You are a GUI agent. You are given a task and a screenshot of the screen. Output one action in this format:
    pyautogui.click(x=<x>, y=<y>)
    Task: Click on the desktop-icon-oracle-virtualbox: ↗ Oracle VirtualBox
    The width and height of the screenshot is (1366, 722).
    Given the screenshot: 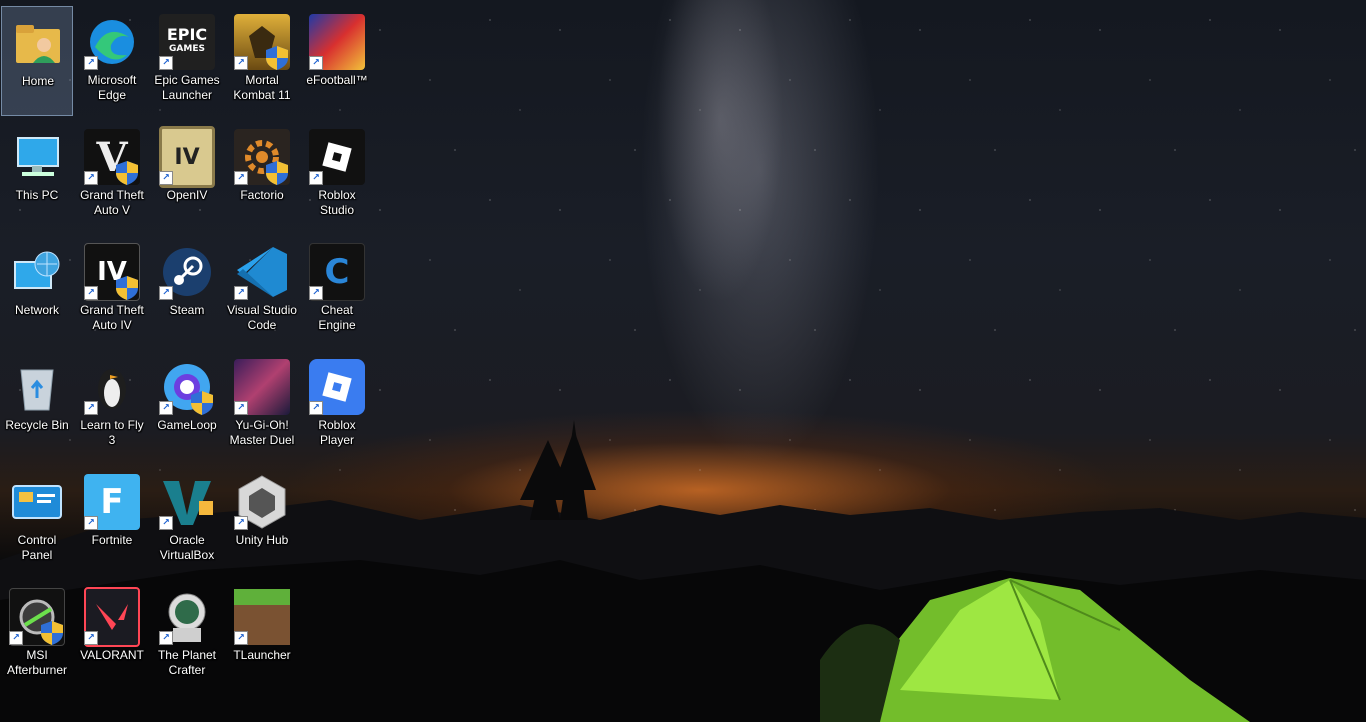 What is the action you would take?
    pyautogui.click(x=187, y=521)
    